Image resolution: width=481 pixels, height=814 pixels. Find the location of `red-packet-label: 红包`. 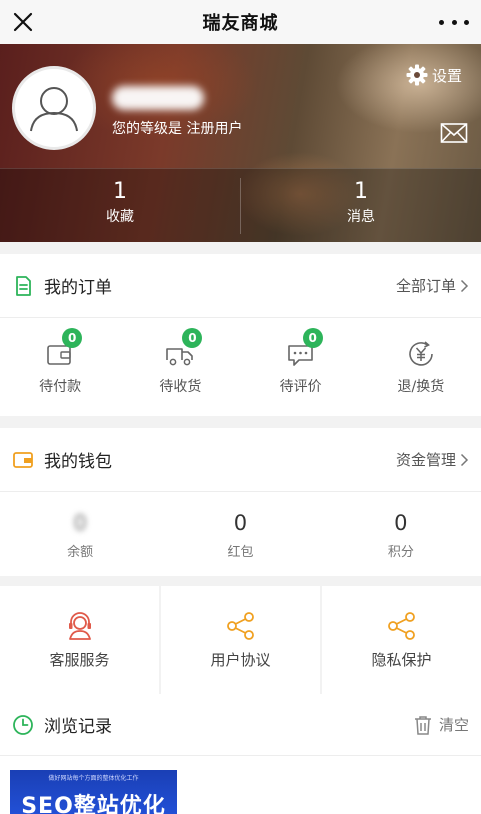

red-packet-label: 红包 is located at coordinates (240, 552).